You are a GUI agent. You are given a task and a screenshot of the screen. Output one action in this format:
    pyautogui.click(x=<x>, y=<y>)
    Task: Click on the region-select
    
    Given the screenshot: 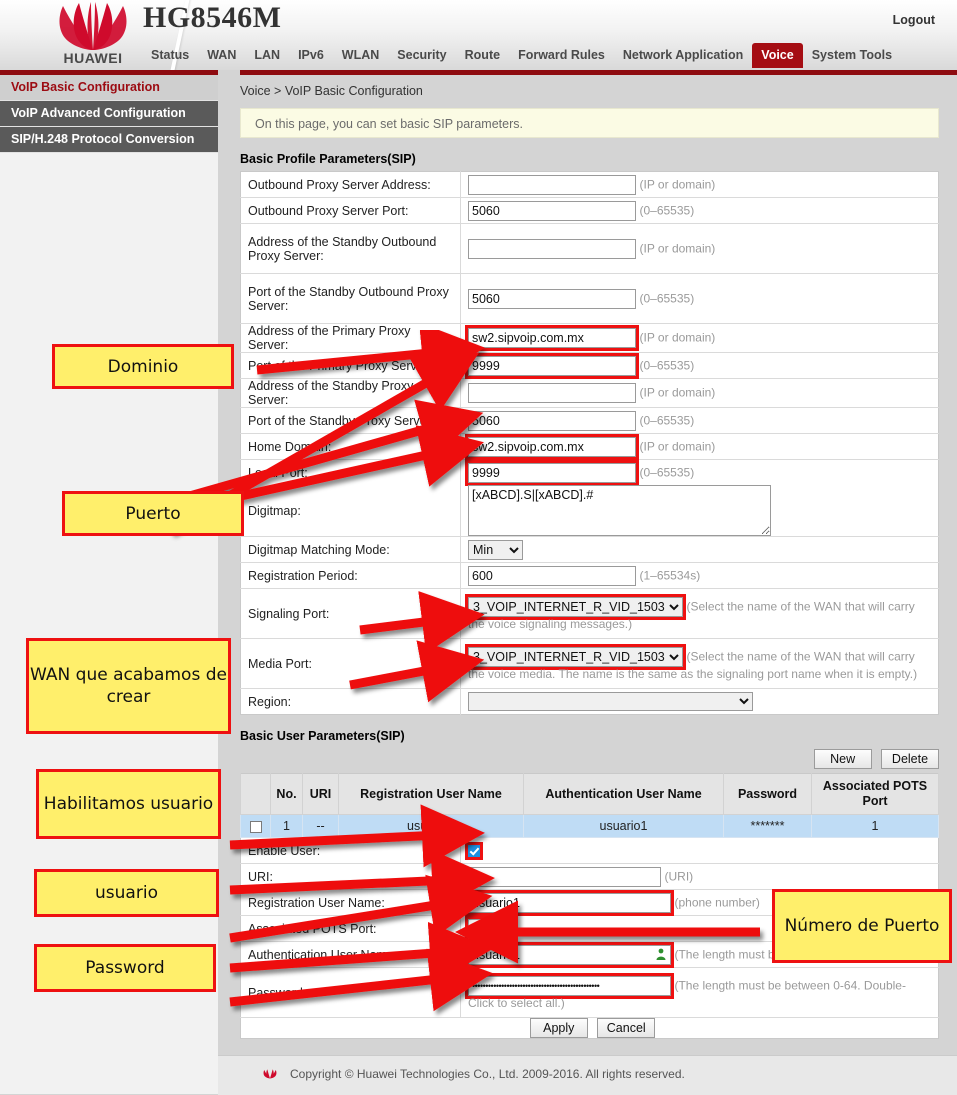 What is the action you would take?
    pyautogui.click(x=610, y=701)
    